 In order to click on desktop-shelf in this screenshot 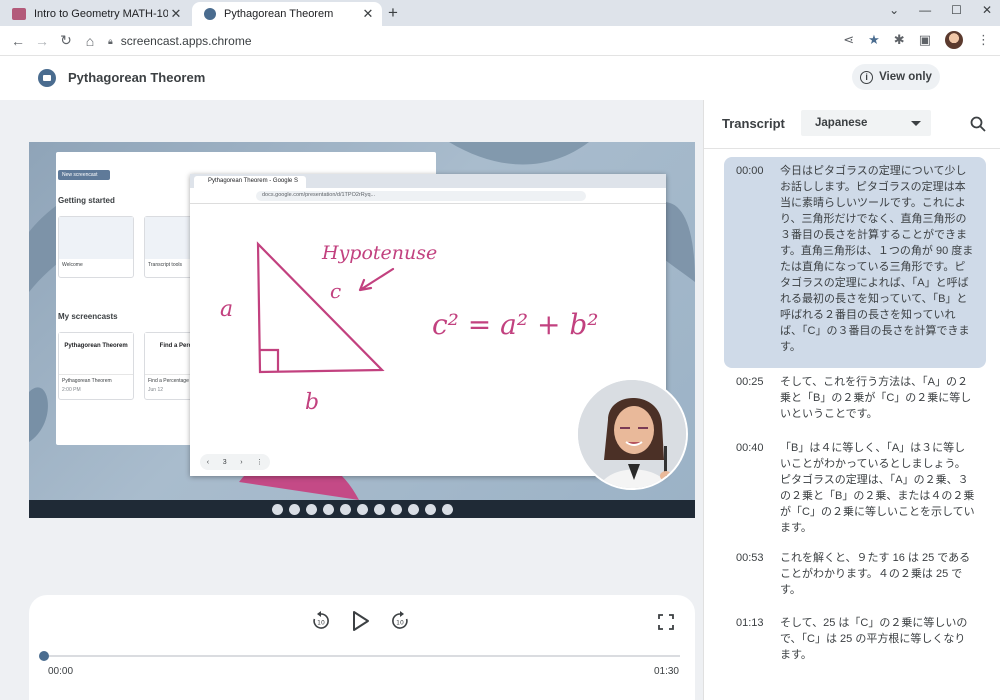, I will do `click(362, 509)`.